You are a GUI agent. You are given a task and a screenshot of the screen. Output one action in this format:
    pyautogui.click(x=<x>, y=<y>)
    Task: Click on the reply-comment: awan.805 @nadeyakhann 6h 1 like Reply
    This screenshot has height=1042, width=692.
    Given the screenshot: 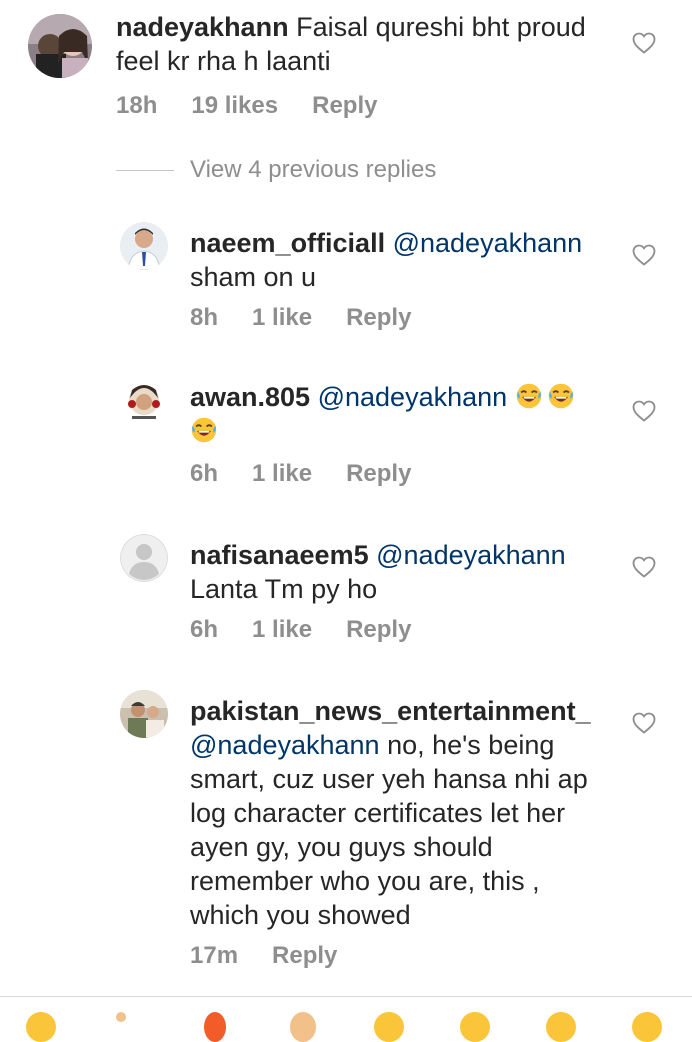 What is the action you would take?
    pyautogui.click(x=346, y=438)
    